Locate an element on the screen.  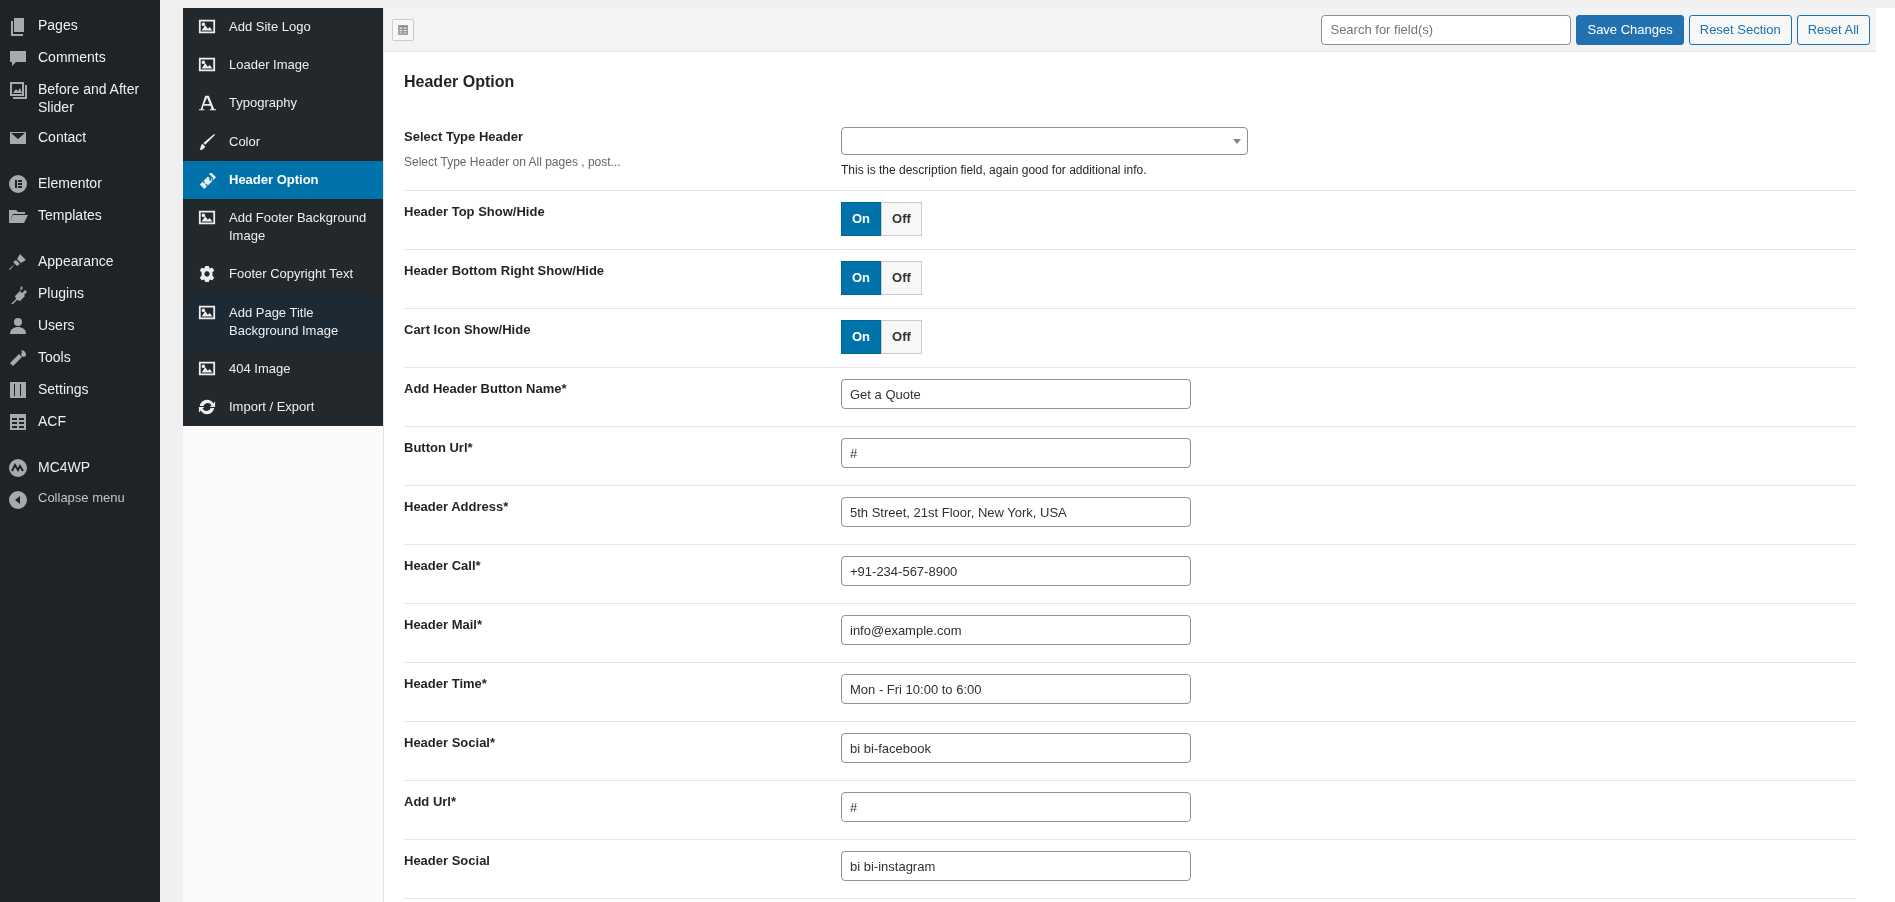
menu-item: Settings is located at coordinates (63, 389).